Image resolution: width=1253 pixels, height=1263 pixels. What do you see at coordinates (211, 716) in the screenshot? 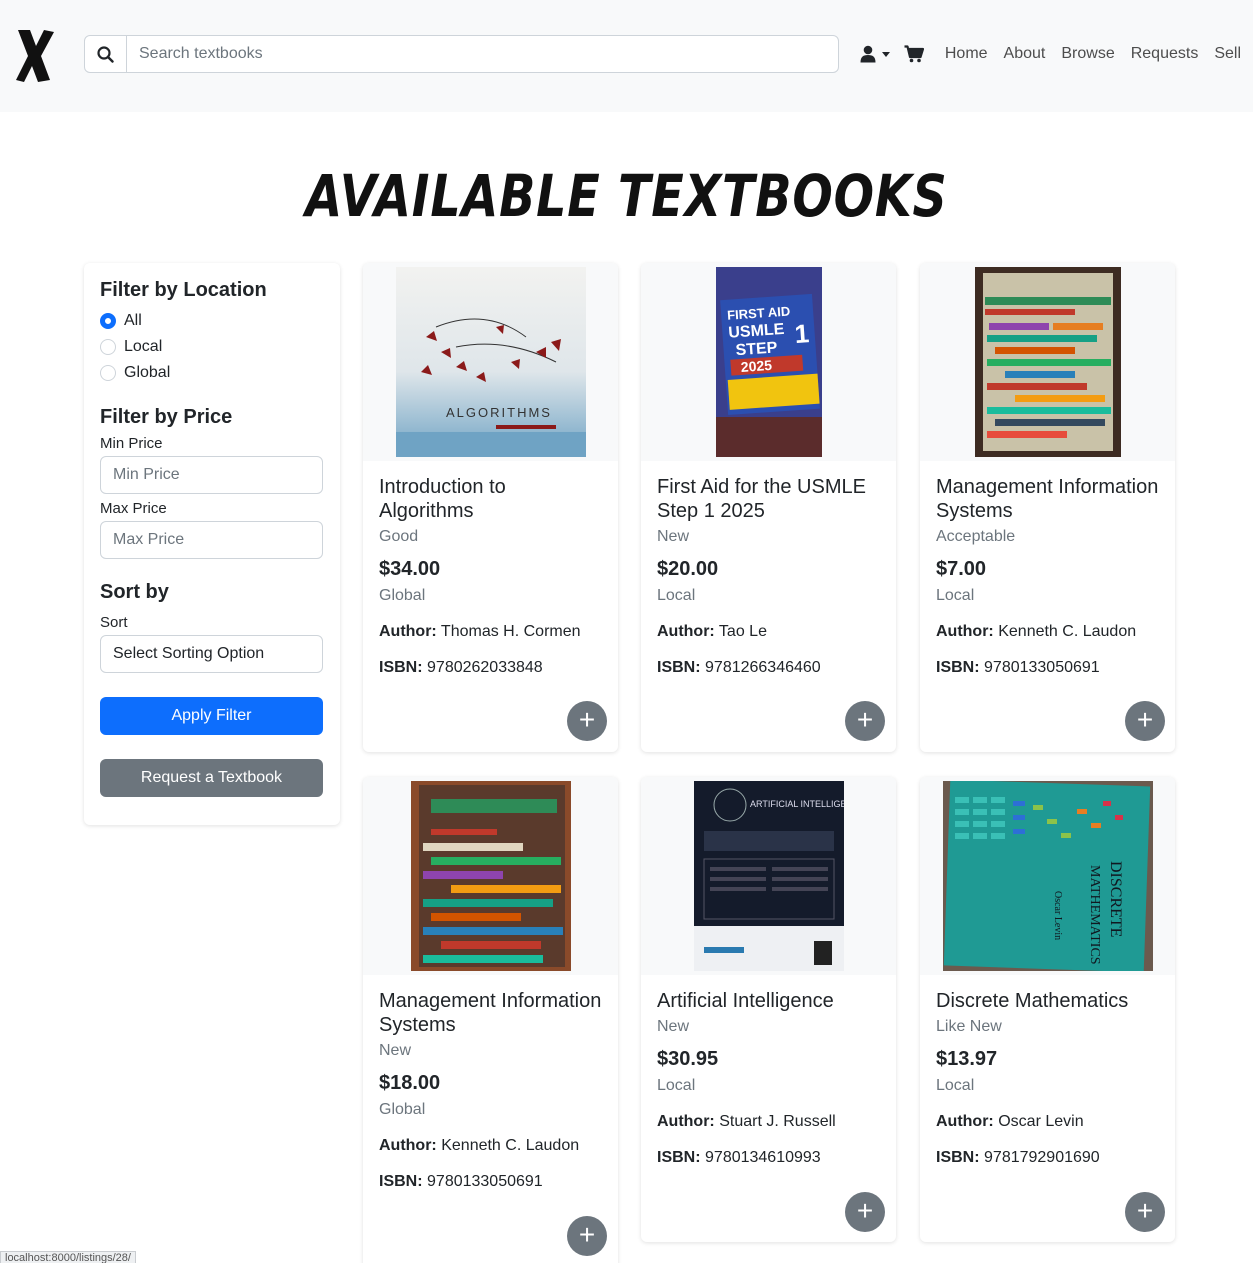
I see `apply-filter-button: Apply Filter` at bounding box center [211, 716].